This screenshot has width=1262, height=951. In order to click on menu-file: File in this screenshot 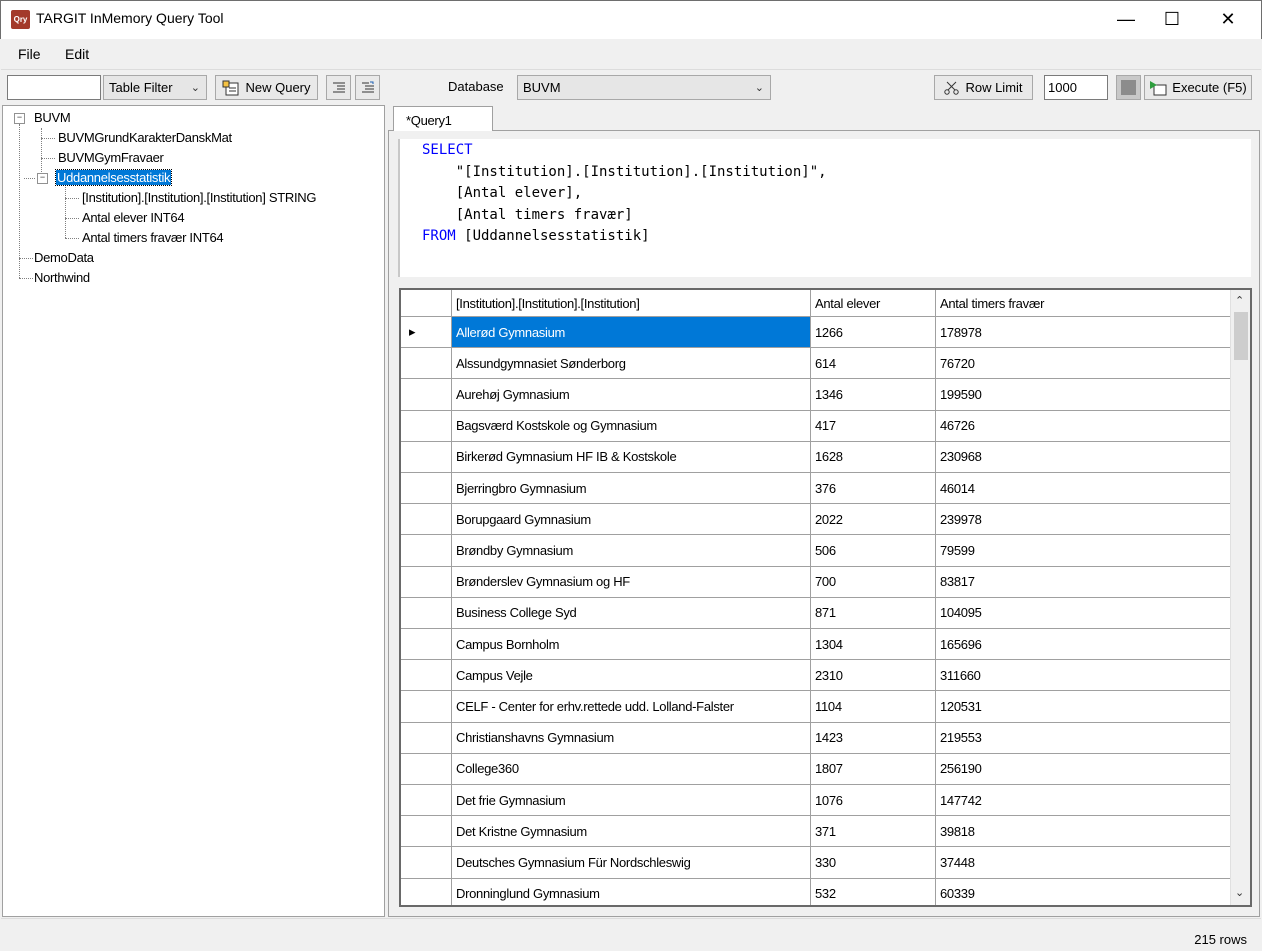, I will do `click(29, 54)`.